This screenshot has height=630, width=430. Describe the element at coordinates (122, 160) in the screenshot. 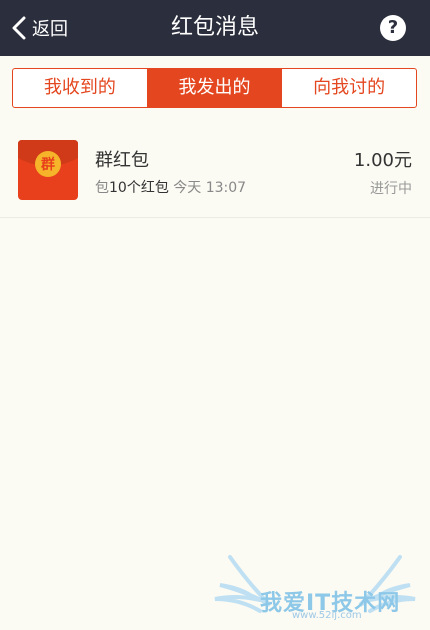

I see `item-title: 群红包` at that location.